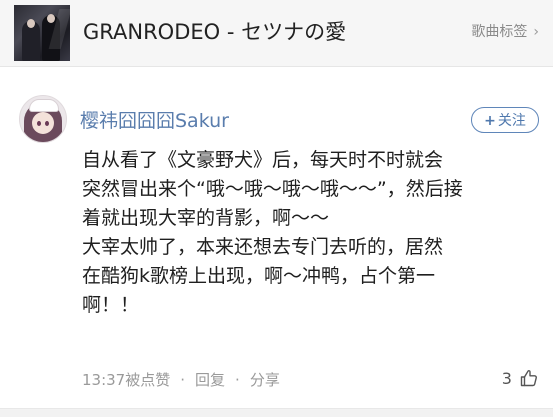 This screenshot has width=553, height=417. What do you see at coordinates (214, 32) in the screenshot?
I see `song-title: GRANRODEO - セツナの愛` at bounding box center [214, 32].